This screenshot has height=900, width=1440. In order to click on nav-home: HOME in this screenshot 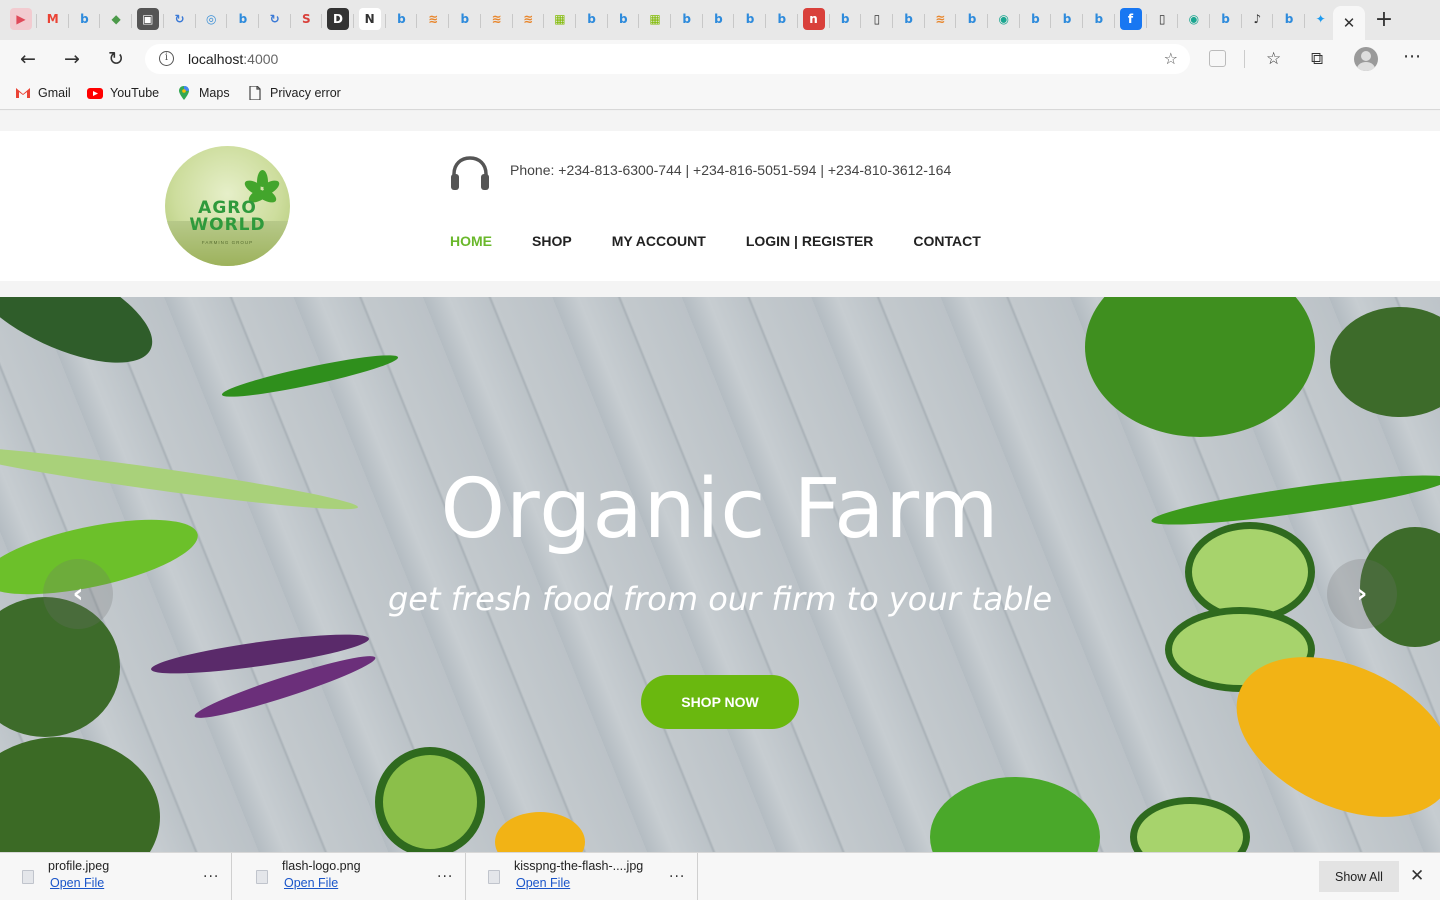, I will do `click(471, 241)`.